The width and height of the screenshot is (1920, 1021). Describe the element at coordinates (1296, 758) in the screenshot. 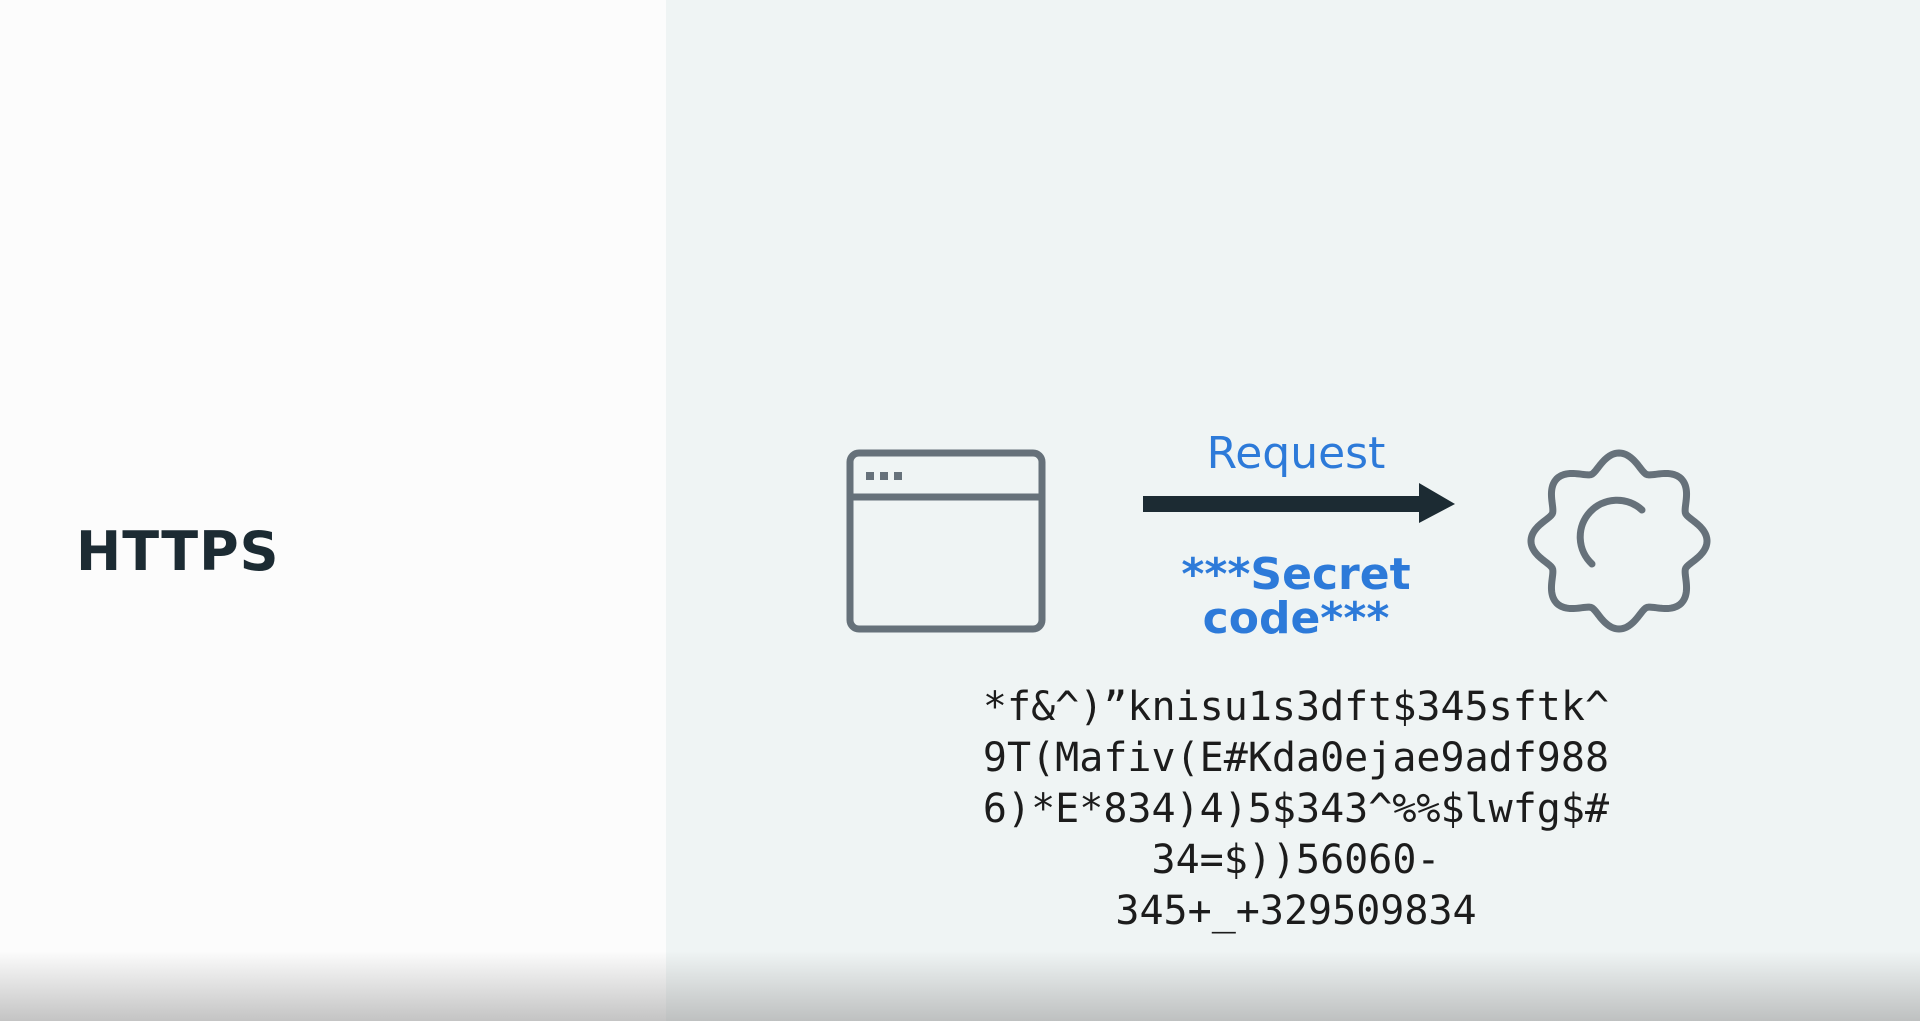

I see `cipher-line: 9T(Mafiv(E#Kda0ejae9adf988` at that location.